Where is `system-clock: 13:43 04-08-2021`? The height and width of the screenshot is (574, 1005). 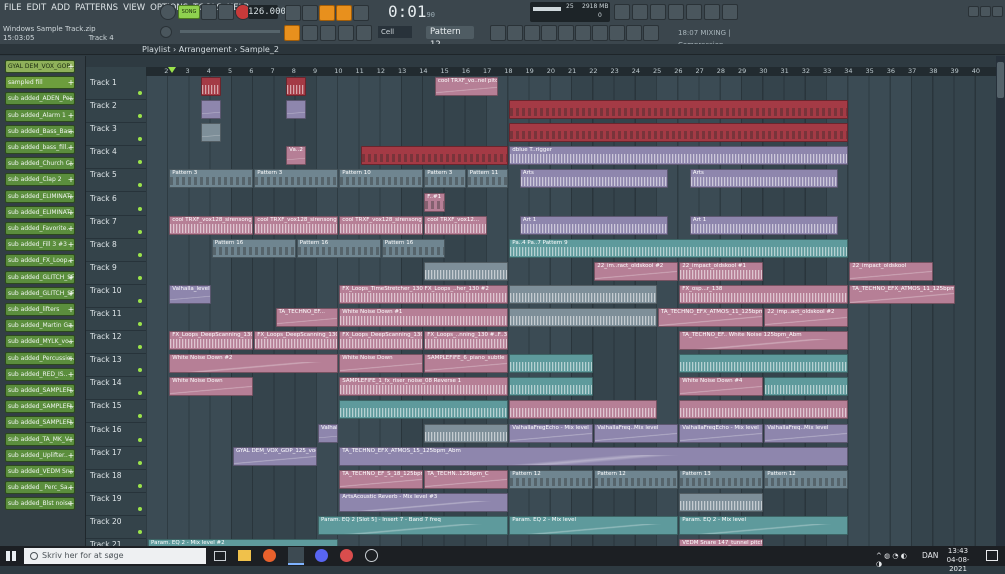
system-clock: 13:43 04-08-2021 is located at coordinates (958, 560).